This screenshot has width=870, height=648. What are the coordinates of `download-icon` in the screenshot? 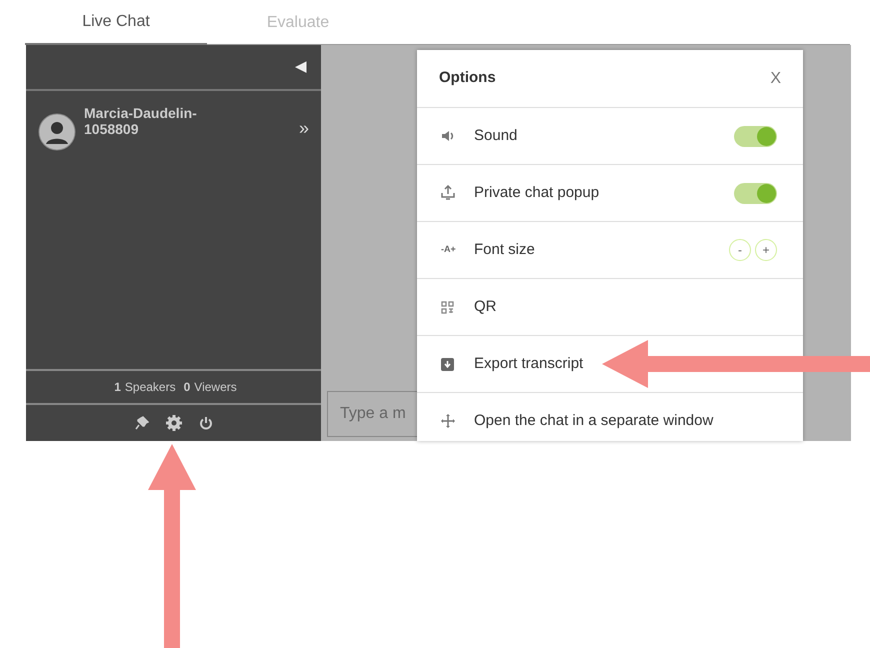 It's located at (447, 364).